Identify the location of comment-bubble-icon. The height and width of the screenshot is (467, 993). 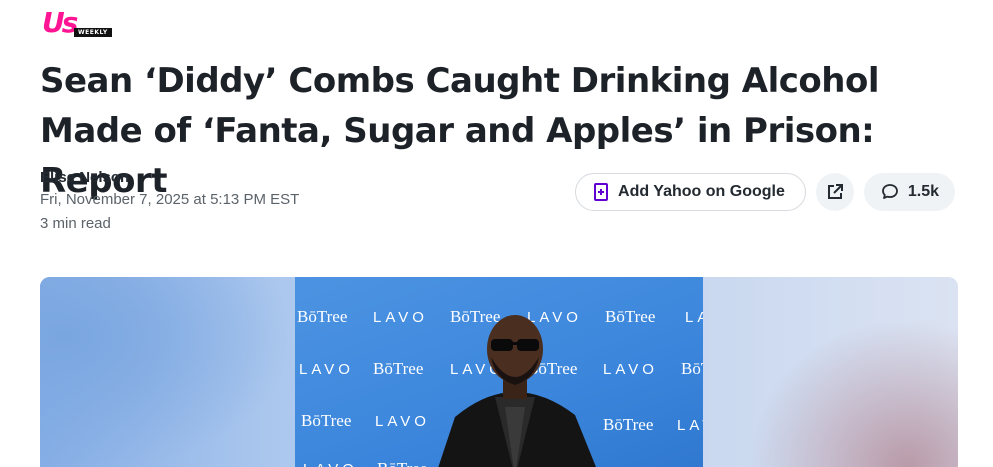
(889, 191).